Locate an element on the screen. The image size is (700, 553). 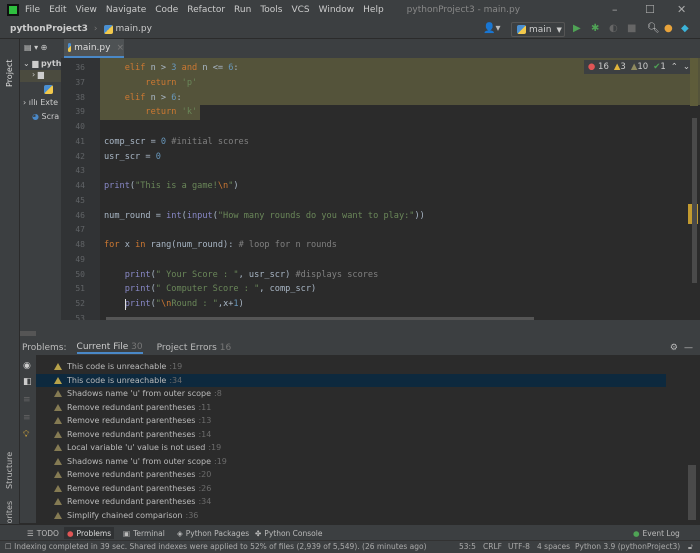
tool-tab-problems: ● Problems is located at coordinates (89, 533).